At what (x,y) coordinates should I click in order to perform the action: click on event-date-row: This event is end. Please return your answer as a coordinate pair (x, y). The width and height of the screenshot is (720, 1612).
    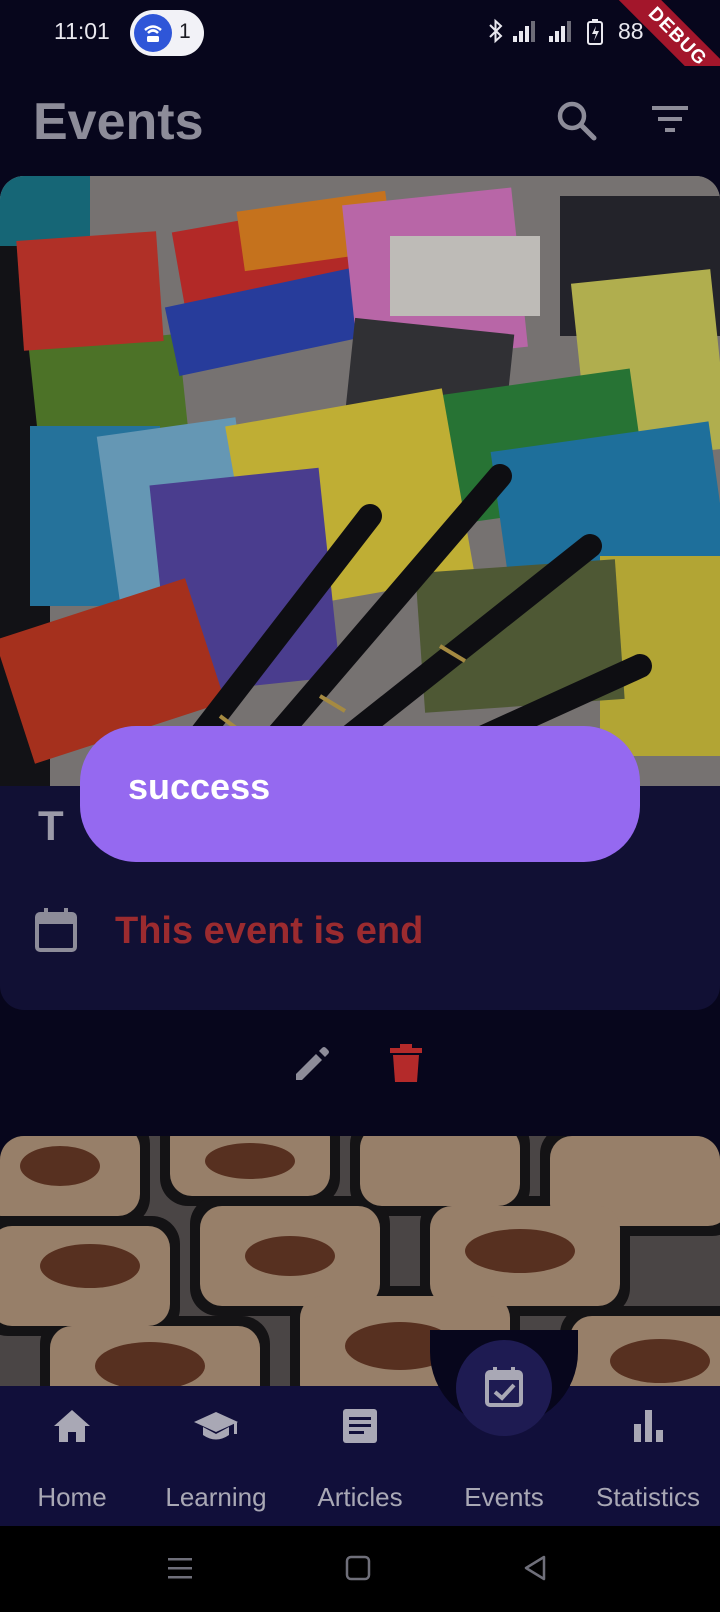
    Looking at the image, I should click on (360, 933).